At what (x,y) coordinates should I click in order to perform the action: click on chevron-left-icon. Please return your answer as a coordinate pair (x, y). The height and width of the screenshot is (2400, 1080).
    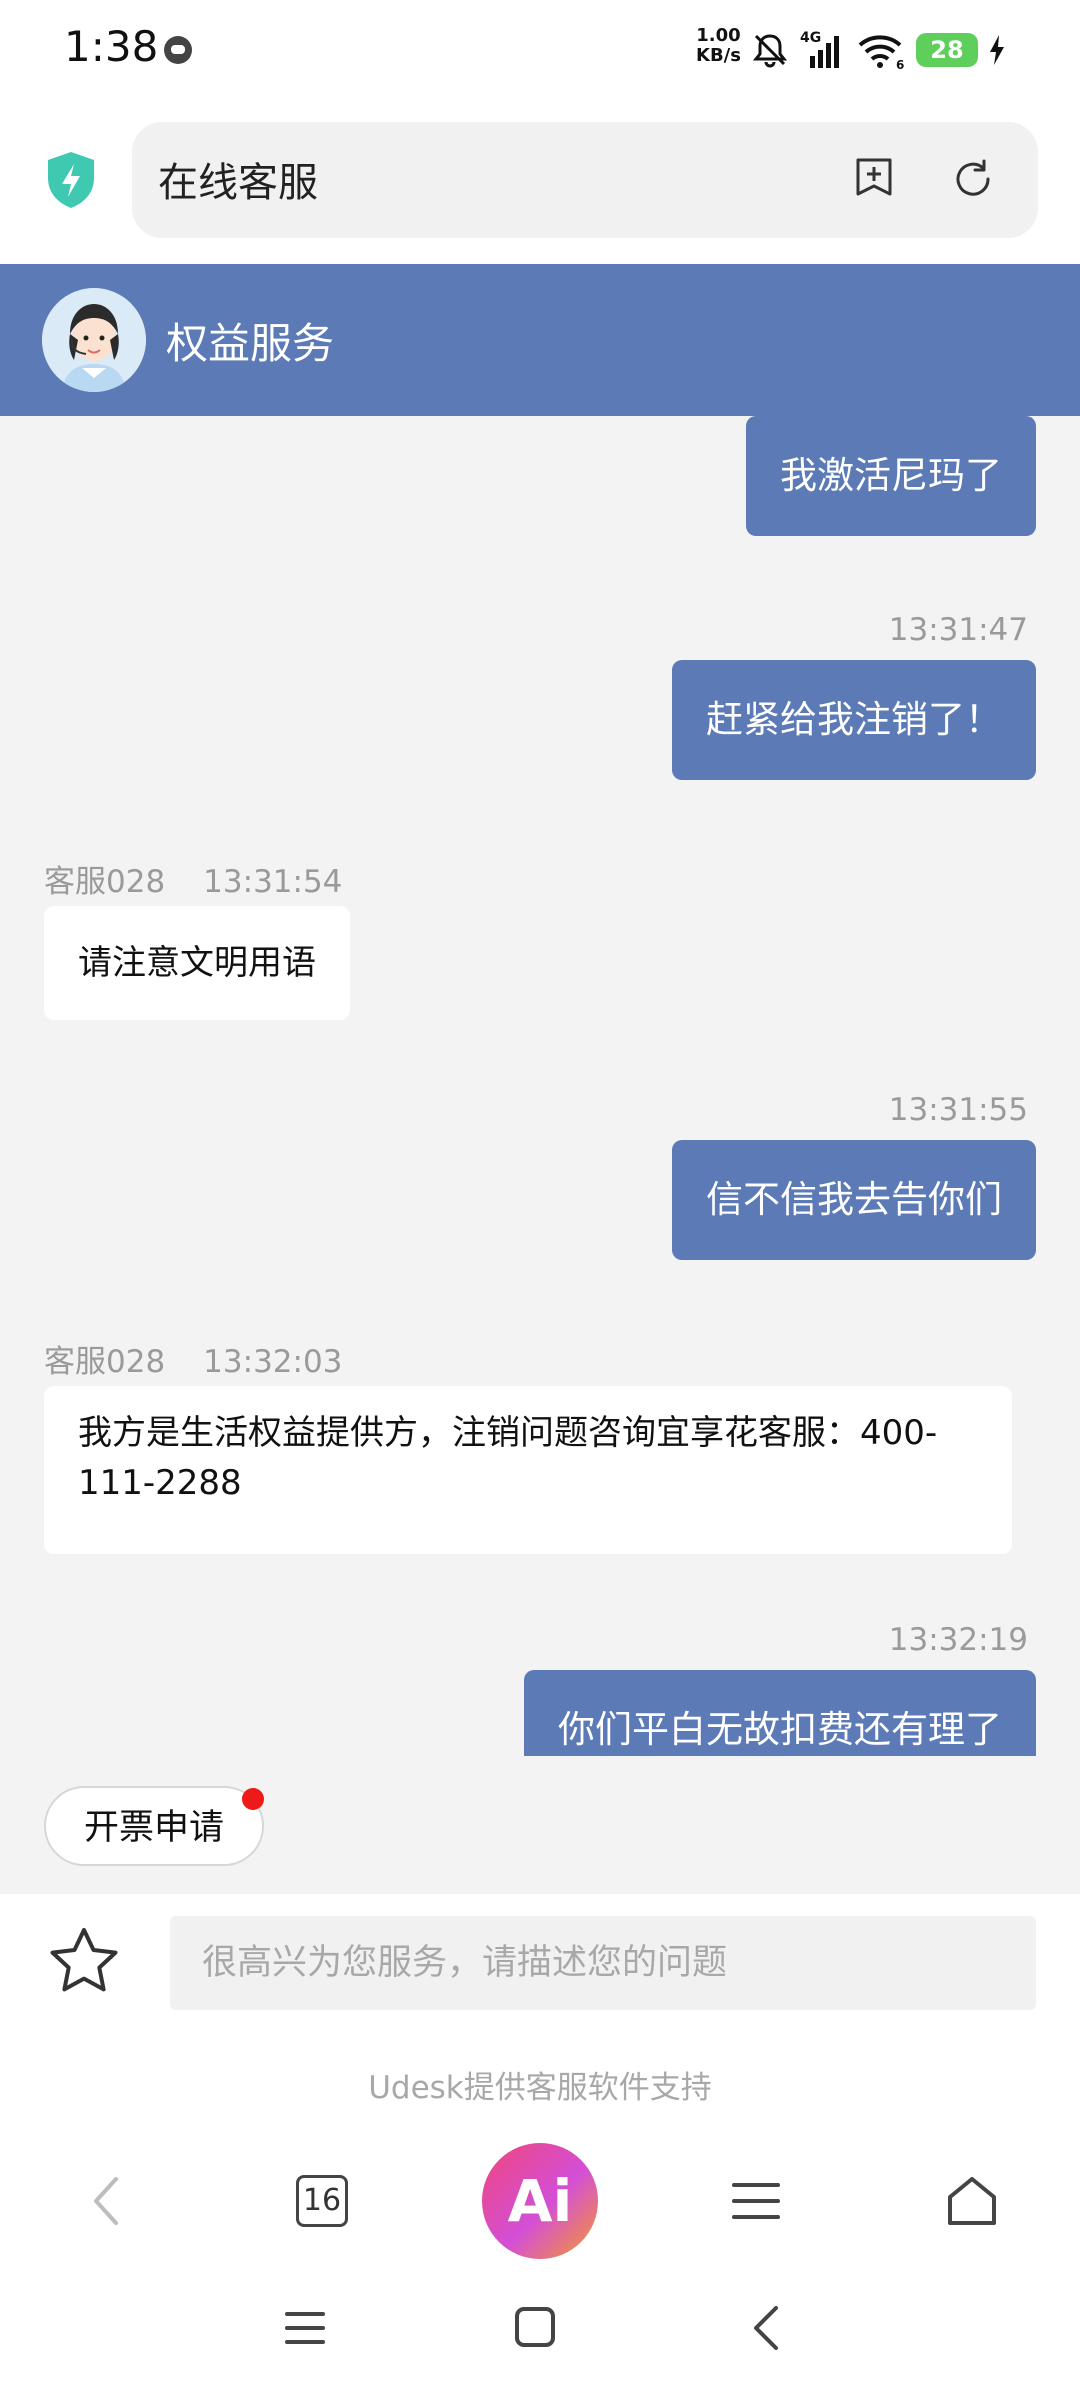
    Looking at the image, I should click on (106, 2201).